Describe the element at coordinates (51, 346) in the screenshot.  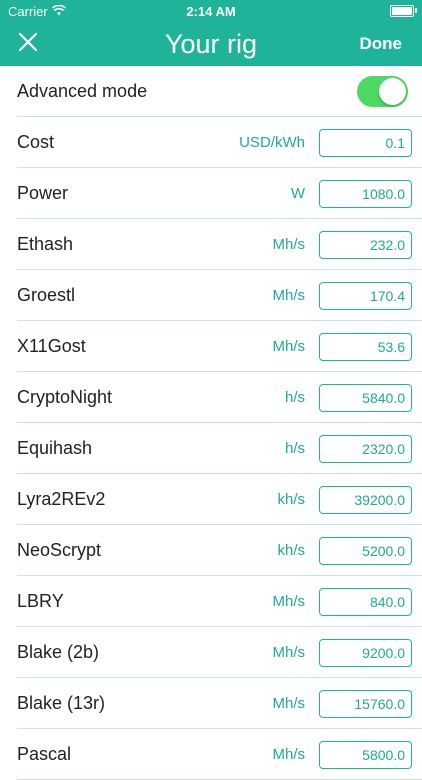
I see `setting-label: X11Gost` at that location.